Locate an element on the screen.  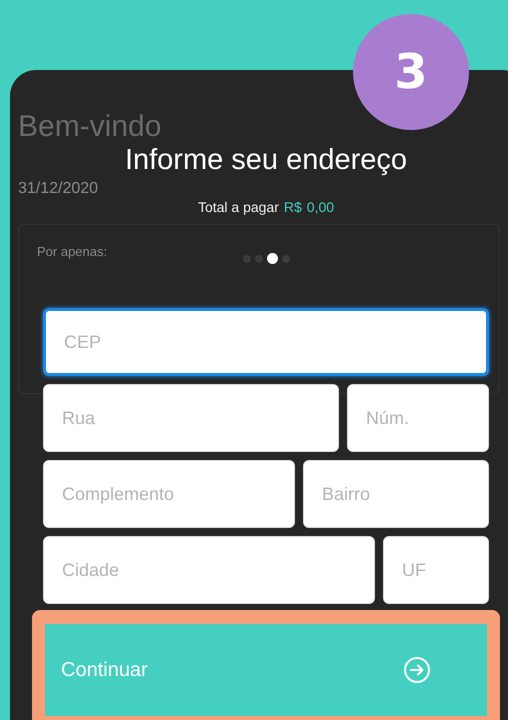
total-value: 0,00 is located at coordinates (320, 207).